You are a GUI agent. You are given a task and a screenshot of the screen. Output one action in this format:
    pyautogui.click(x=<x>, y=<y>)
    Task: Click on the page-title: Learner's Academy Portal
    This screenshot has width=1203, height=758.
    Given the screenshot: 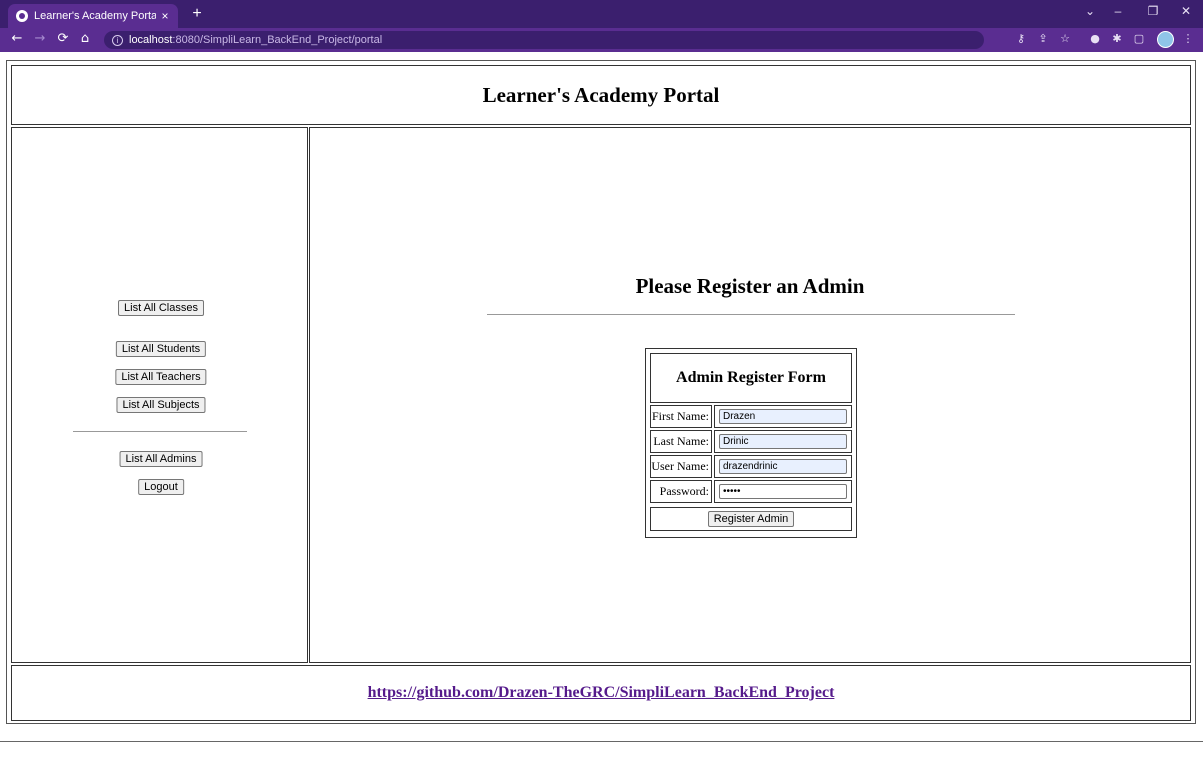 What is the action you would take?
    pyautogui.click(x=601, y=94)
    